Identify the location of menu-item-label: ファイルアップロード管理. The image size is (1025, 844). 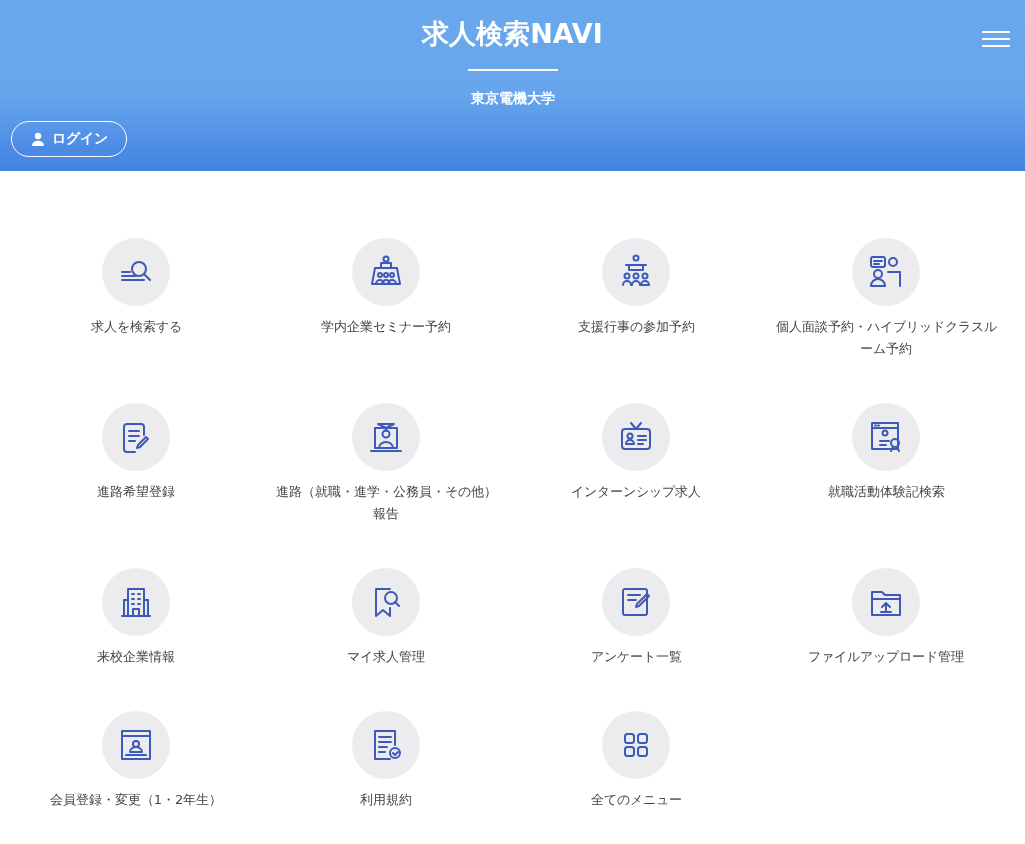
(886, 657).